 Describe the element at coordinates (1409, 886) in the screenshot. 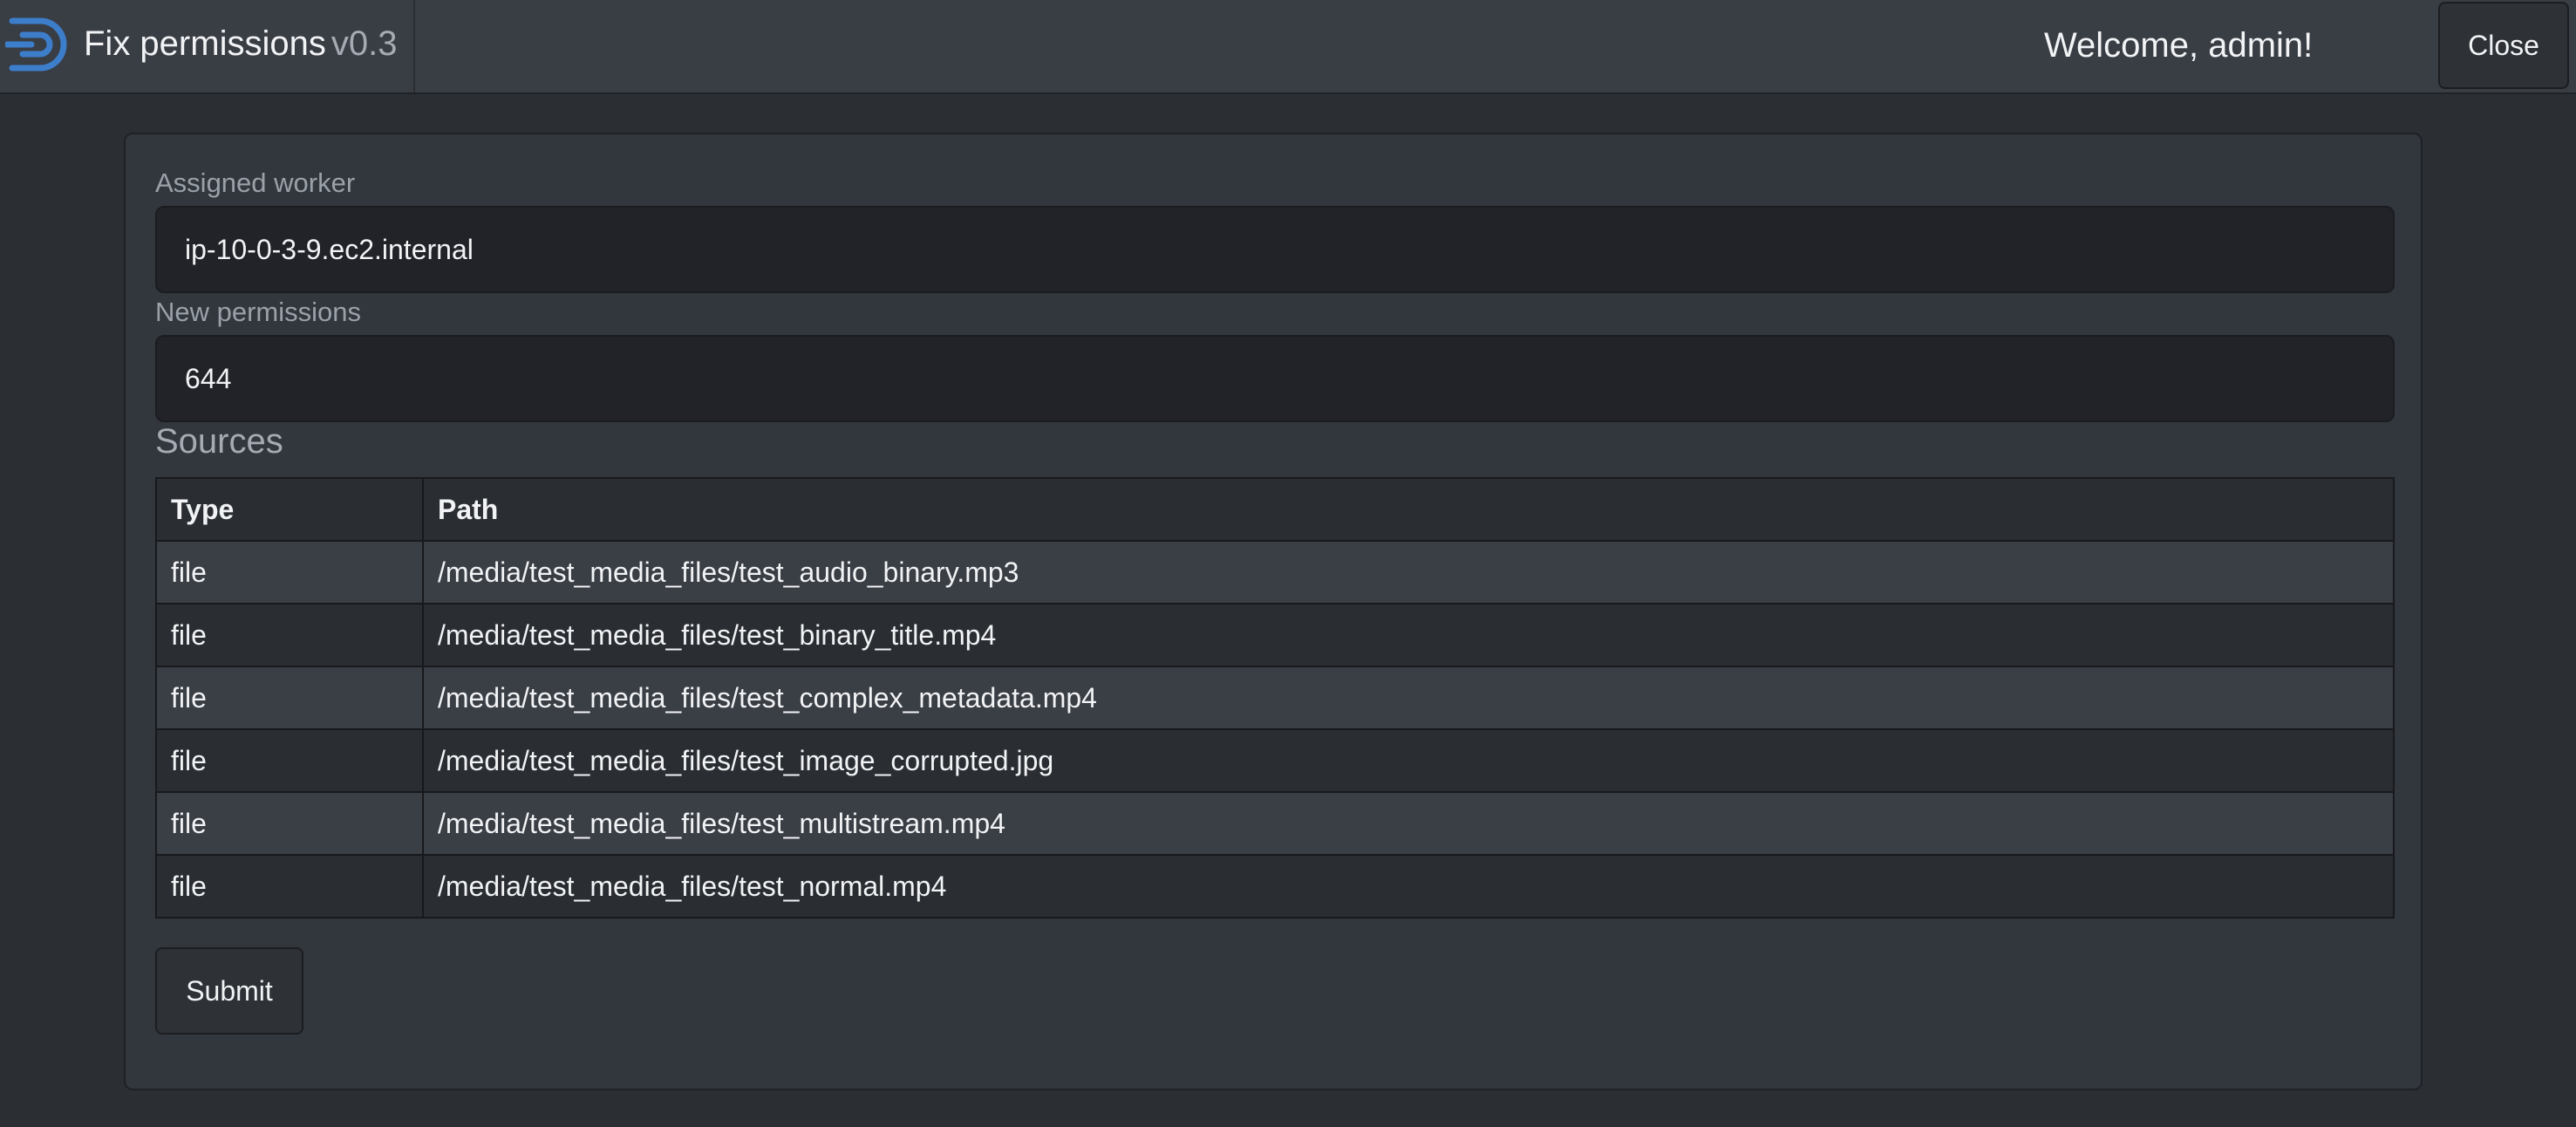

I see `cell-path: /media/test_media_files/test_normal.mp4` at that location.